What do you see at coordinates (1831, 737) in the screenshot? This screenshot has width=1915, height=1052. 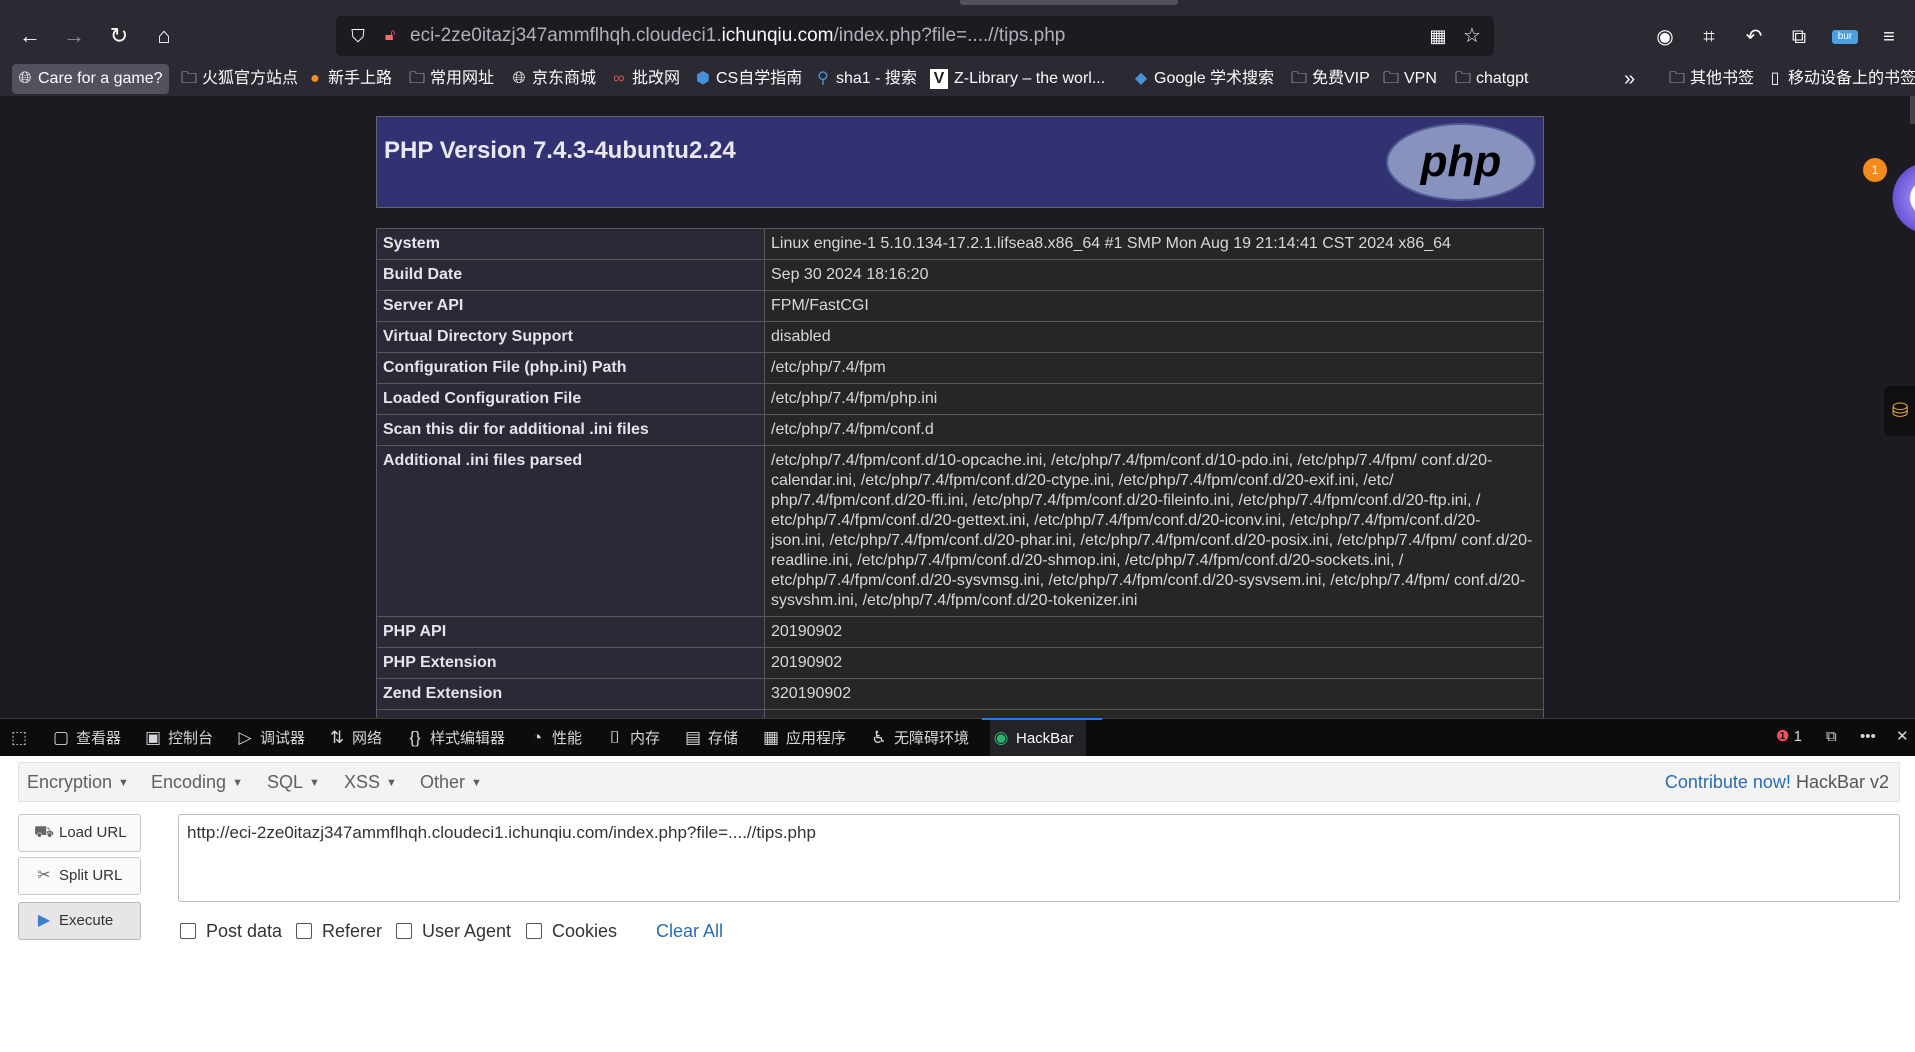 I see `dock-side-icon: ⧉` at bounding box center [1831, 737].